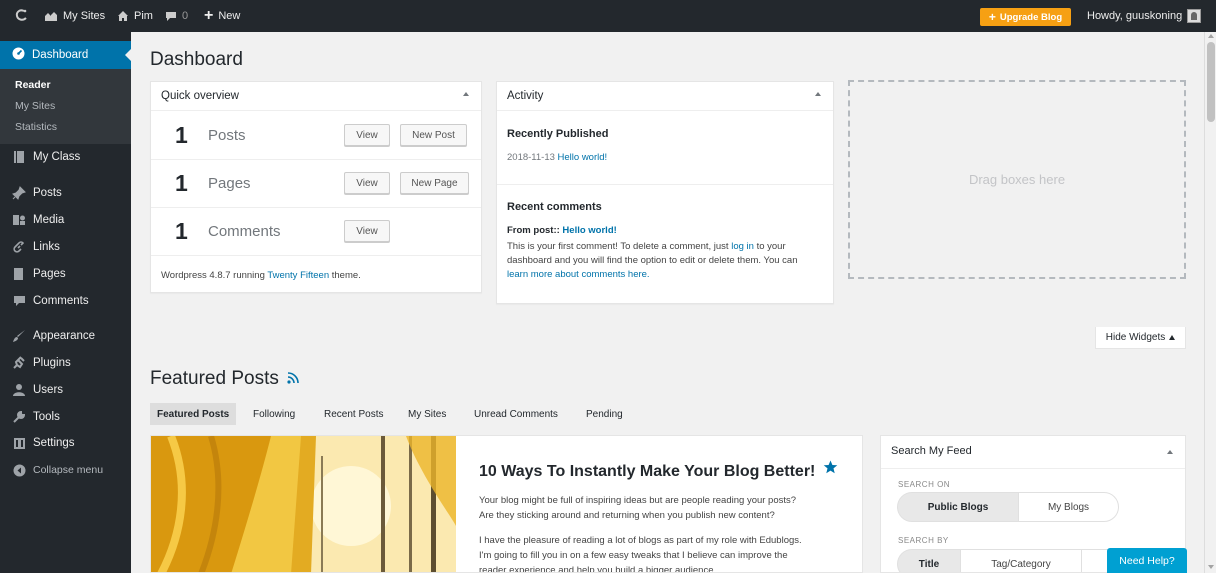 The height and width of the screenshot is (573, 1216). What do you see at coordinates (924, 484) in the screenshot?
I see `search-on-label: SEARCH ON` at bounding box center [924, 484].